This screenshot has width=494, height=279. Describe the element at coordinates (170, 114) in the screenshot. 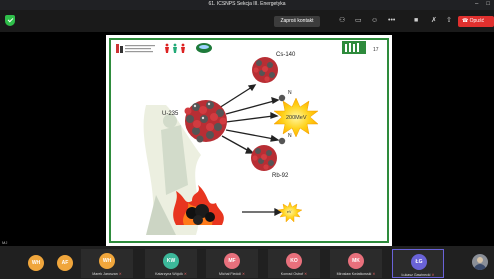

I see `uranium-label: U-235` at that location.